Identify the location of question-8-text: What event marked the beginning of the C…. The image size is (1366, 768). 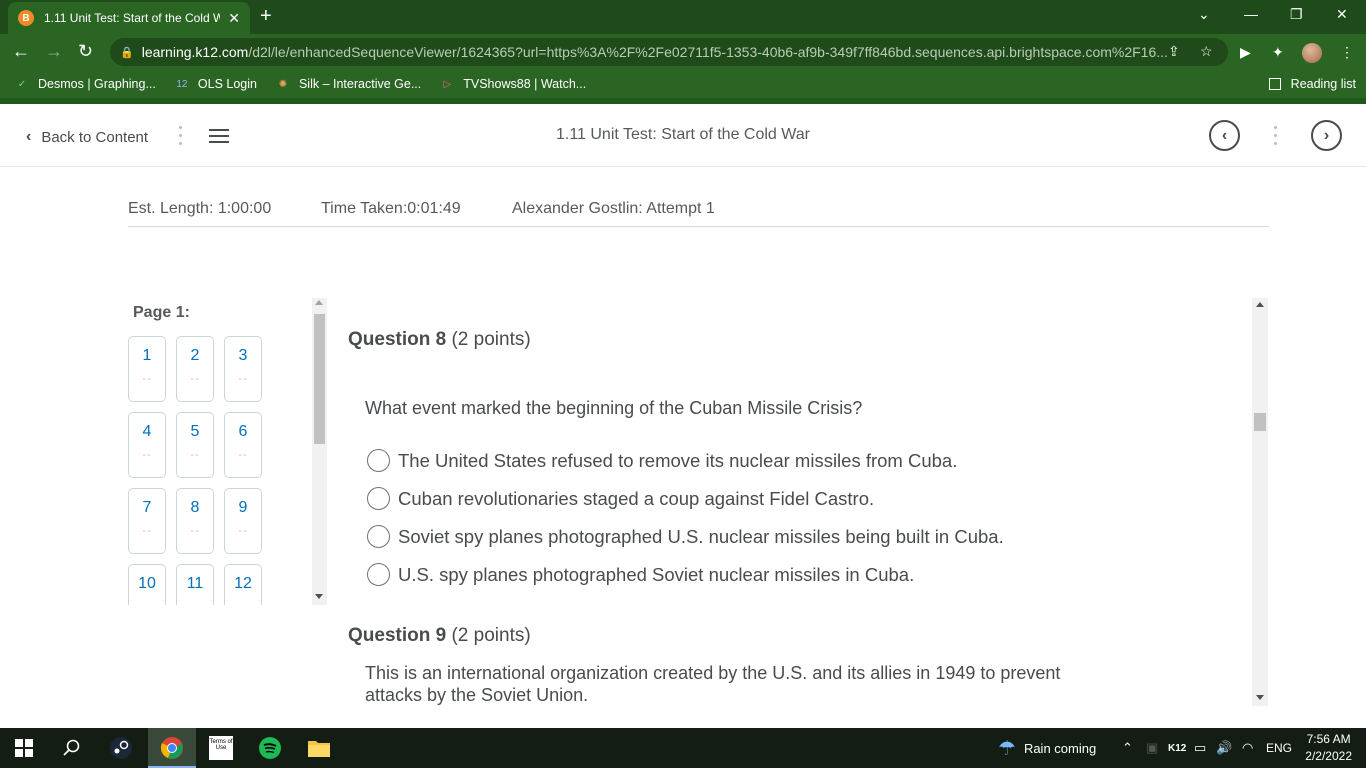
(614, 408).